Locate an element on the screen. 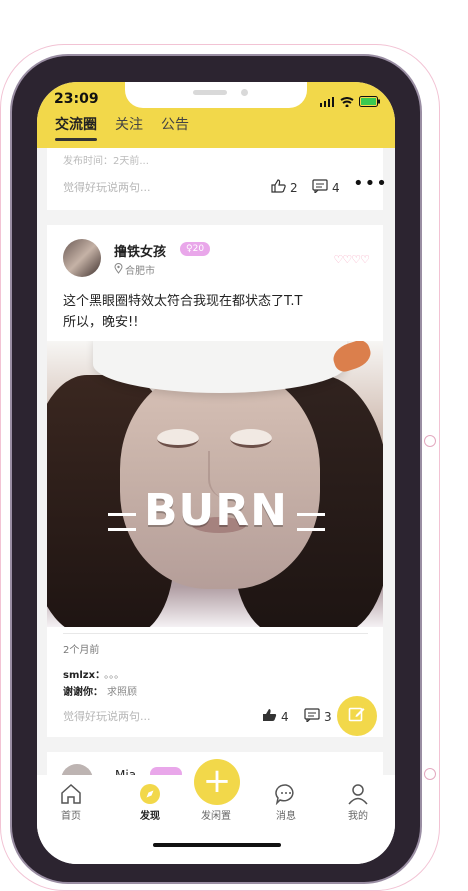 Image resolution: width=468 pixels, height=891 pixels. app-header: 23:09 交流圈 关注 公告 is located at coordinates (216, 115).